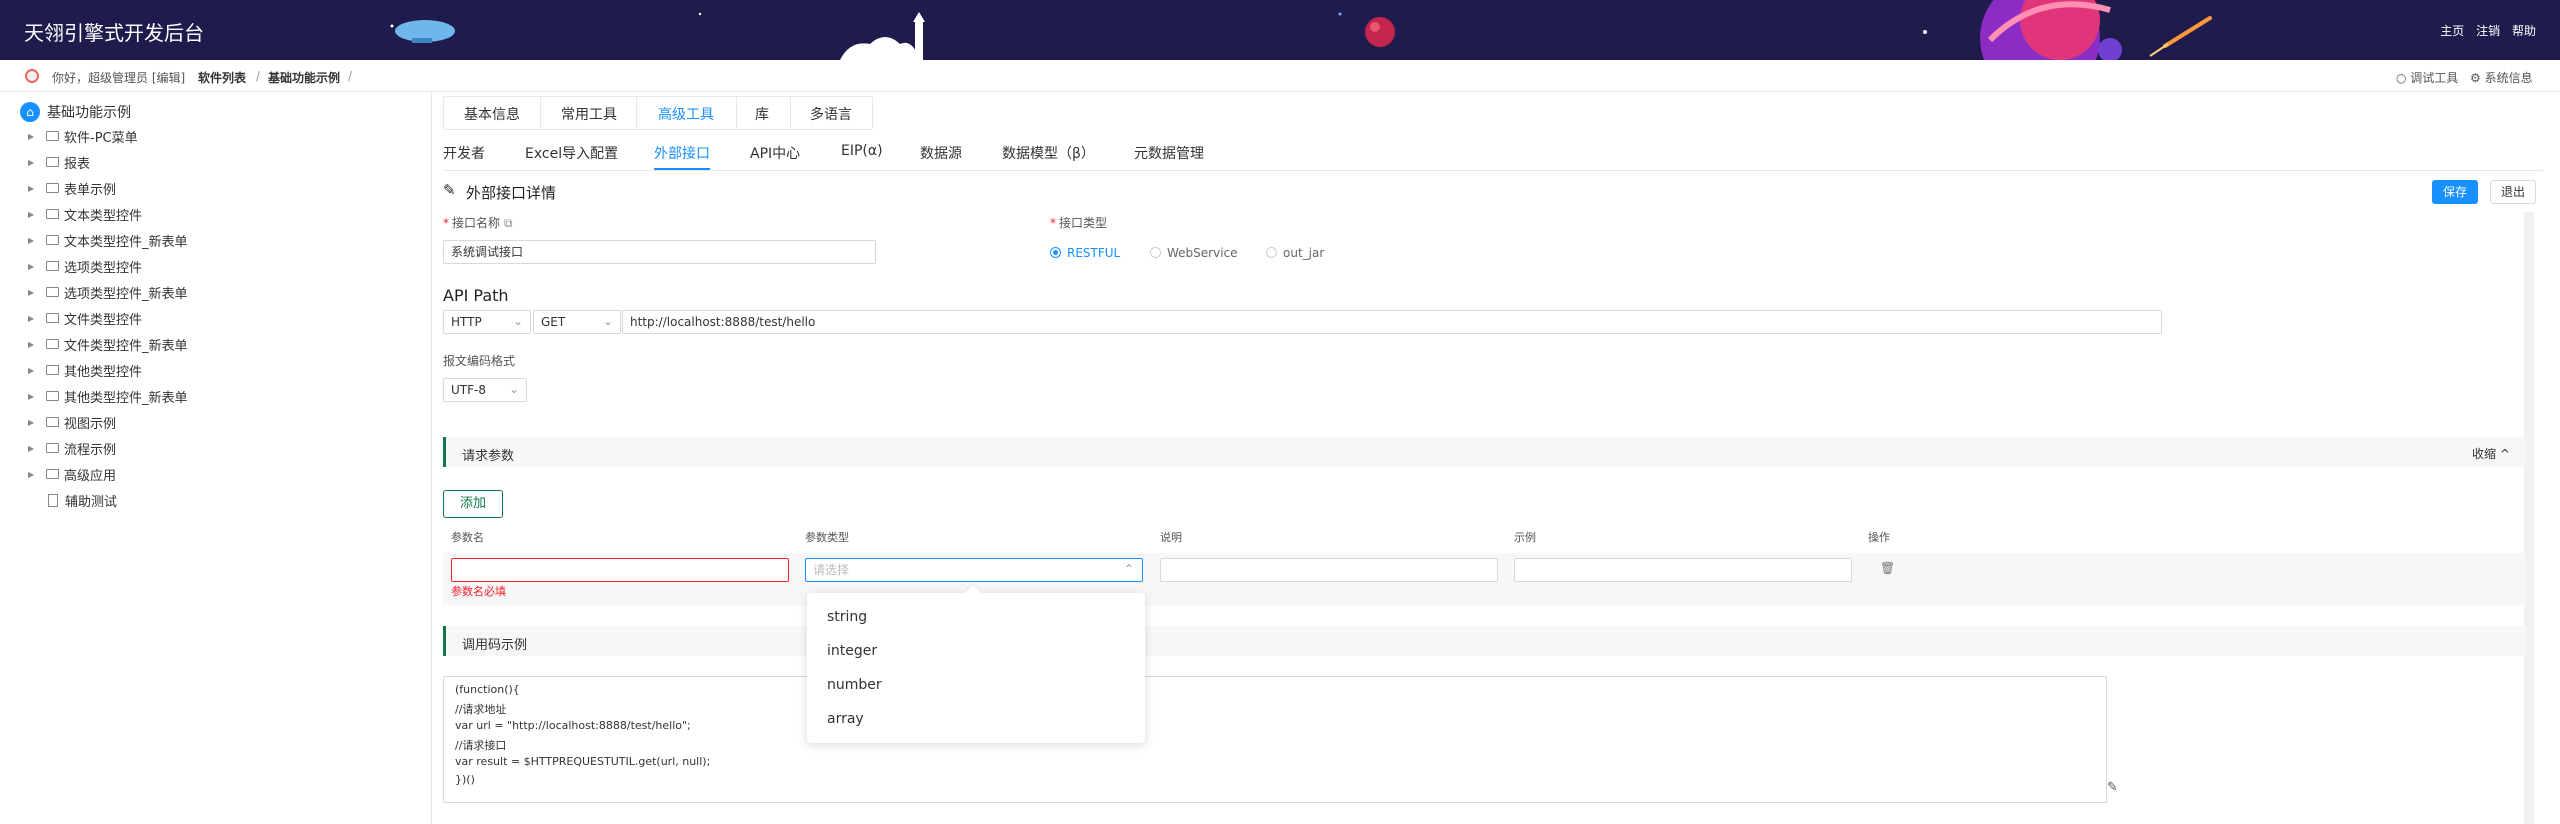 This screenshot has height=824, width=2560. What do you see at coordinates (1329, 570) in the screenshot?
I see `param-description-input` at bounding box center [1329, 570].